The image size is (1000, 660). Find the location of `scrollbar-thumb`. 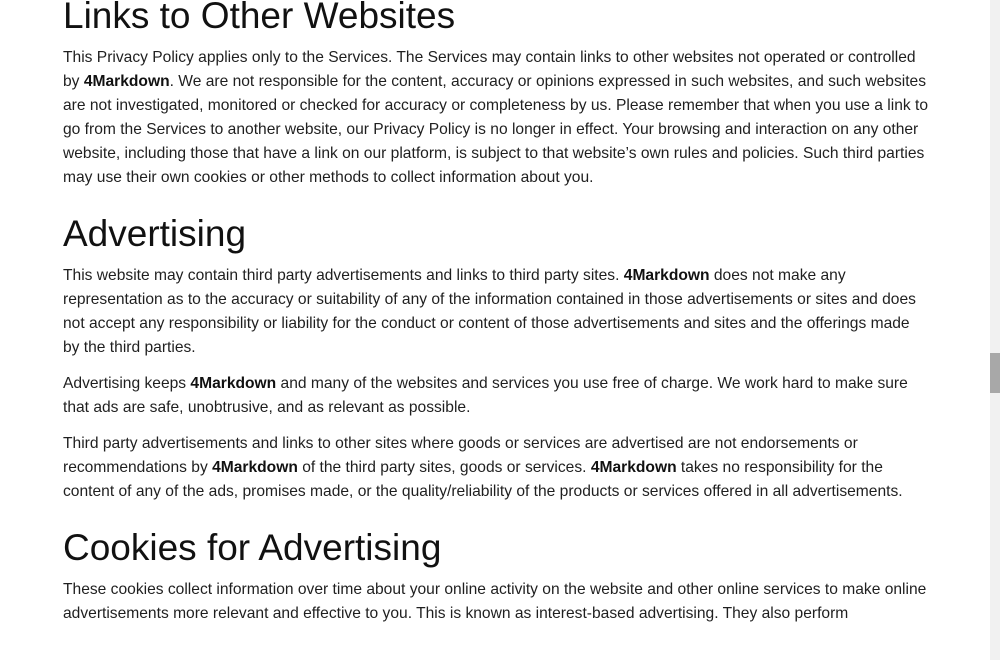

scrollbar-thumb is located at coordinates (995, 373).